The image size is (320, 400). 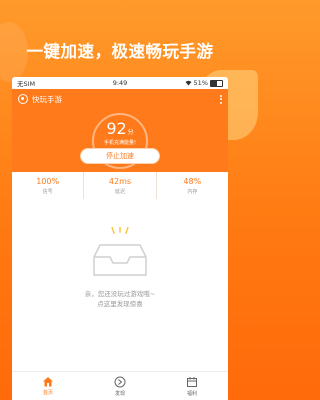 What do you see at coordinates (116, 128) in the screenshot?
I see `score-value: 92` at bounding box center [116, 128].